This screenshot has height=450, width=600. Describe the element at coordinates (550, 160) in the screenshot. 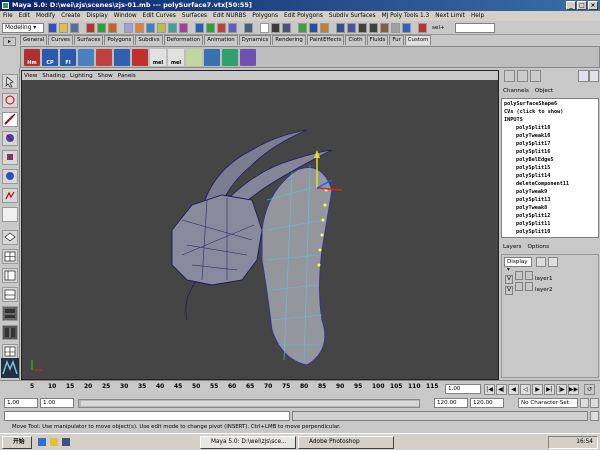

I see `input-node: polyBelEdge5` at that location.